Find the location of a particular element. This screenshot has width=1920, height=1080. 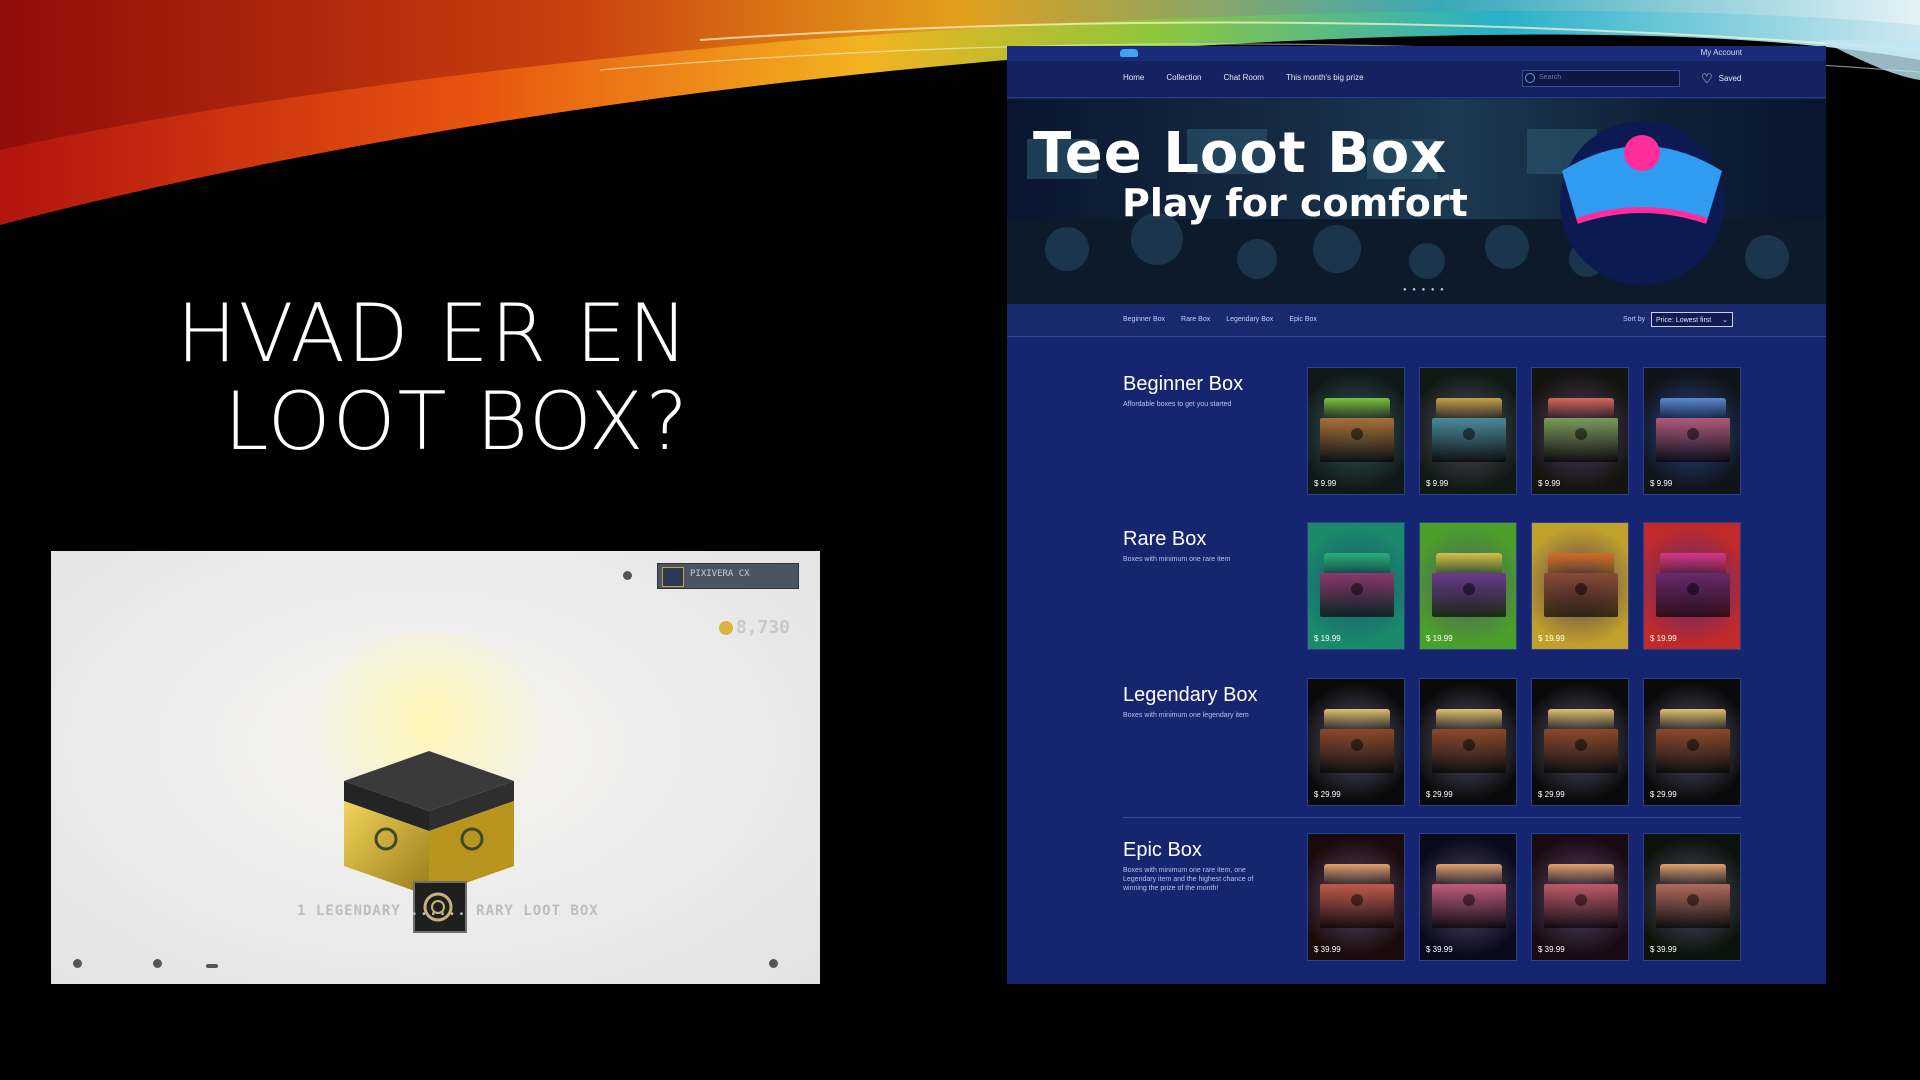

search-input: Search is located at coordinates (1601, 78).